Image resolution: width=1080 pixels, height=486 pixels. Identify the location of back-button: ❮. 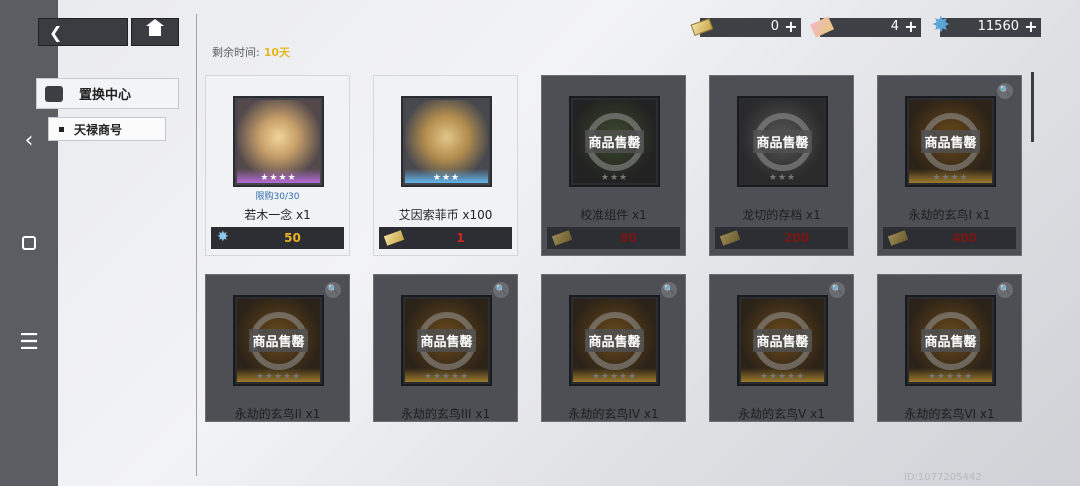
(83, 32).